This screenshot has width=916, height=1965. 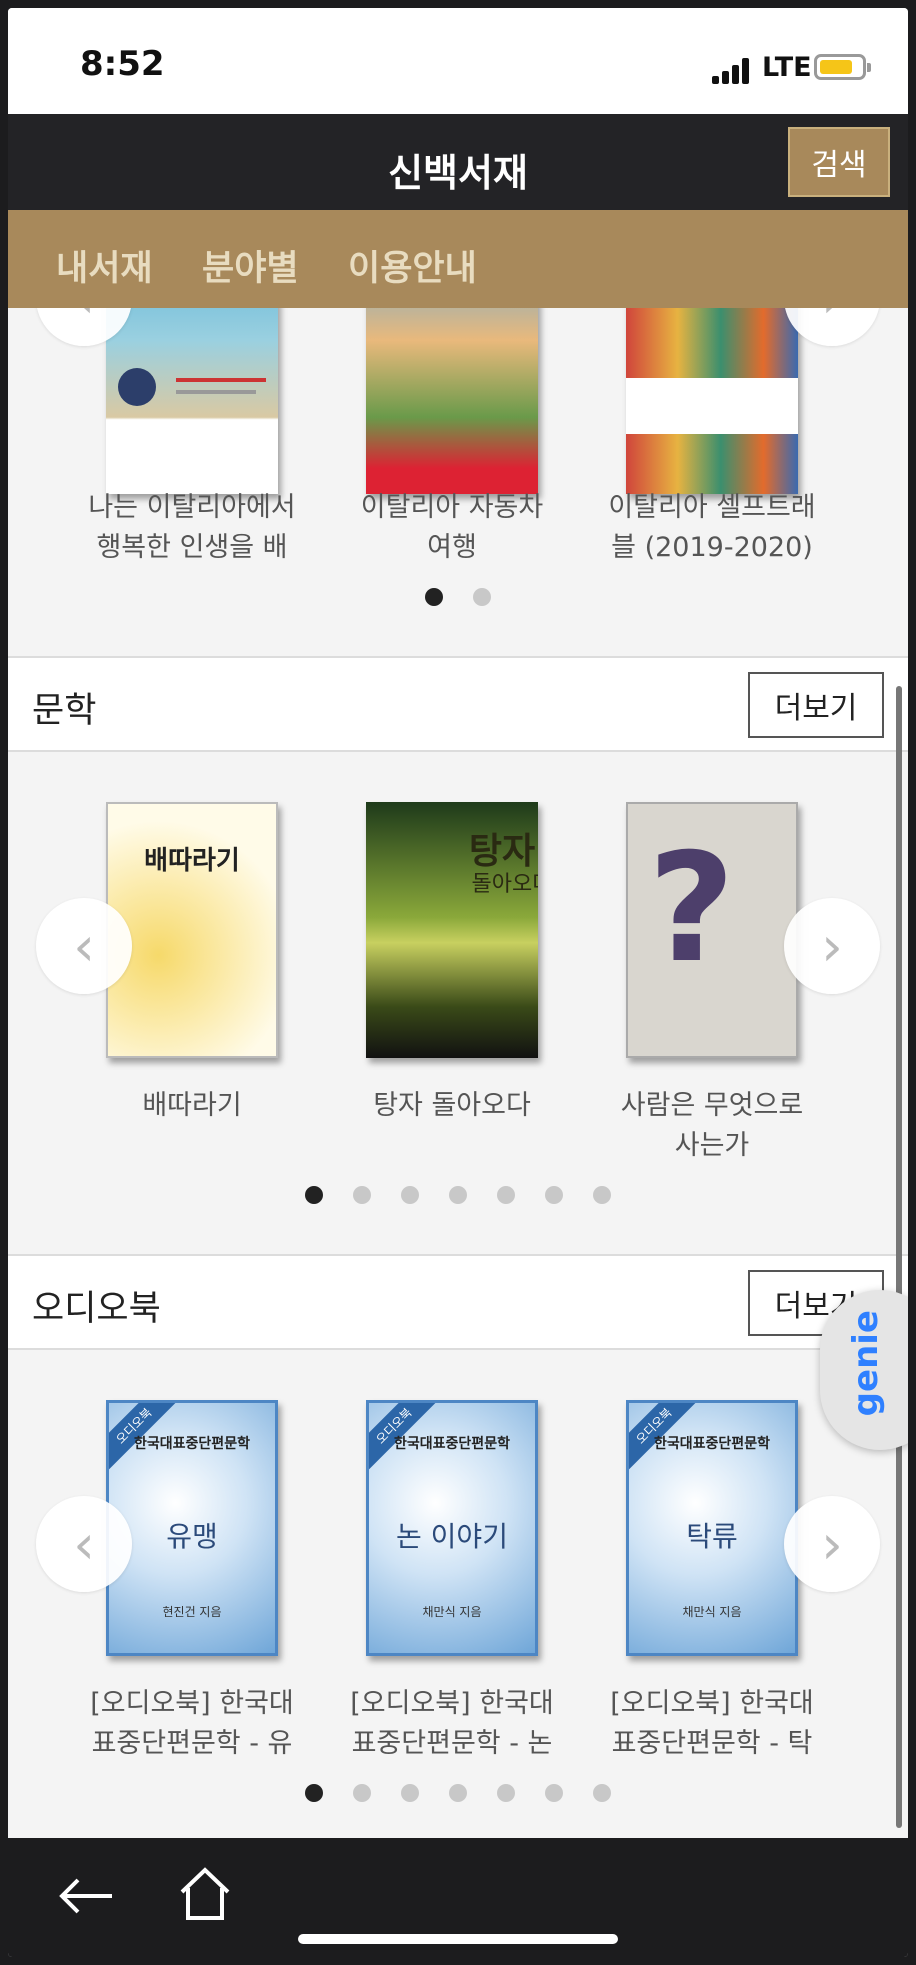 What do you see at coordinates (458, 173) in the screenshot?
I see `page-title: 신백서재` at bounding box center [458, 173].